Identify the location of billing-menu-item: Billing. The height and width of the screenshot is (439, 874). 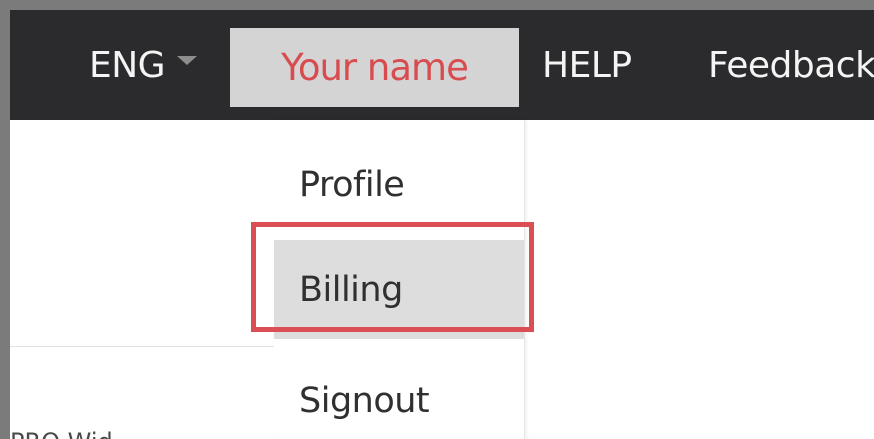
(399, 289).